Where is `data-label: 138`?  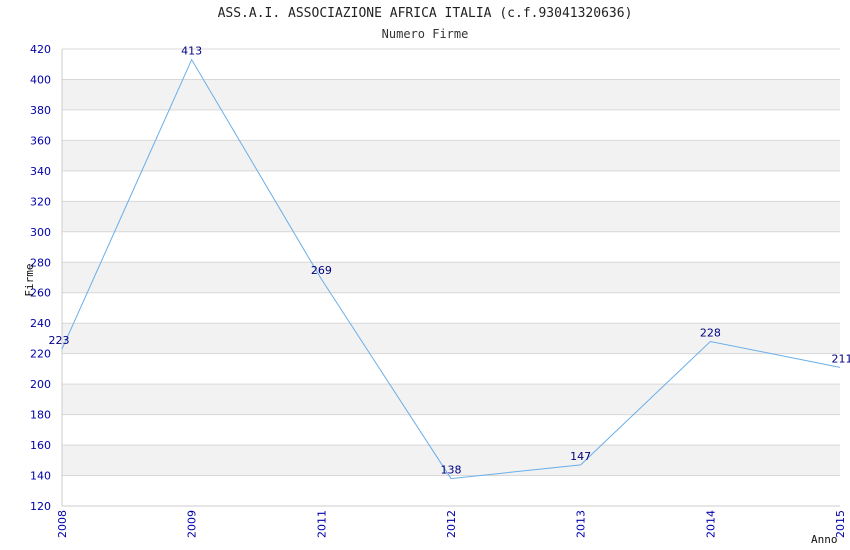 data-label: 138 is located at coordinates (451, 470).